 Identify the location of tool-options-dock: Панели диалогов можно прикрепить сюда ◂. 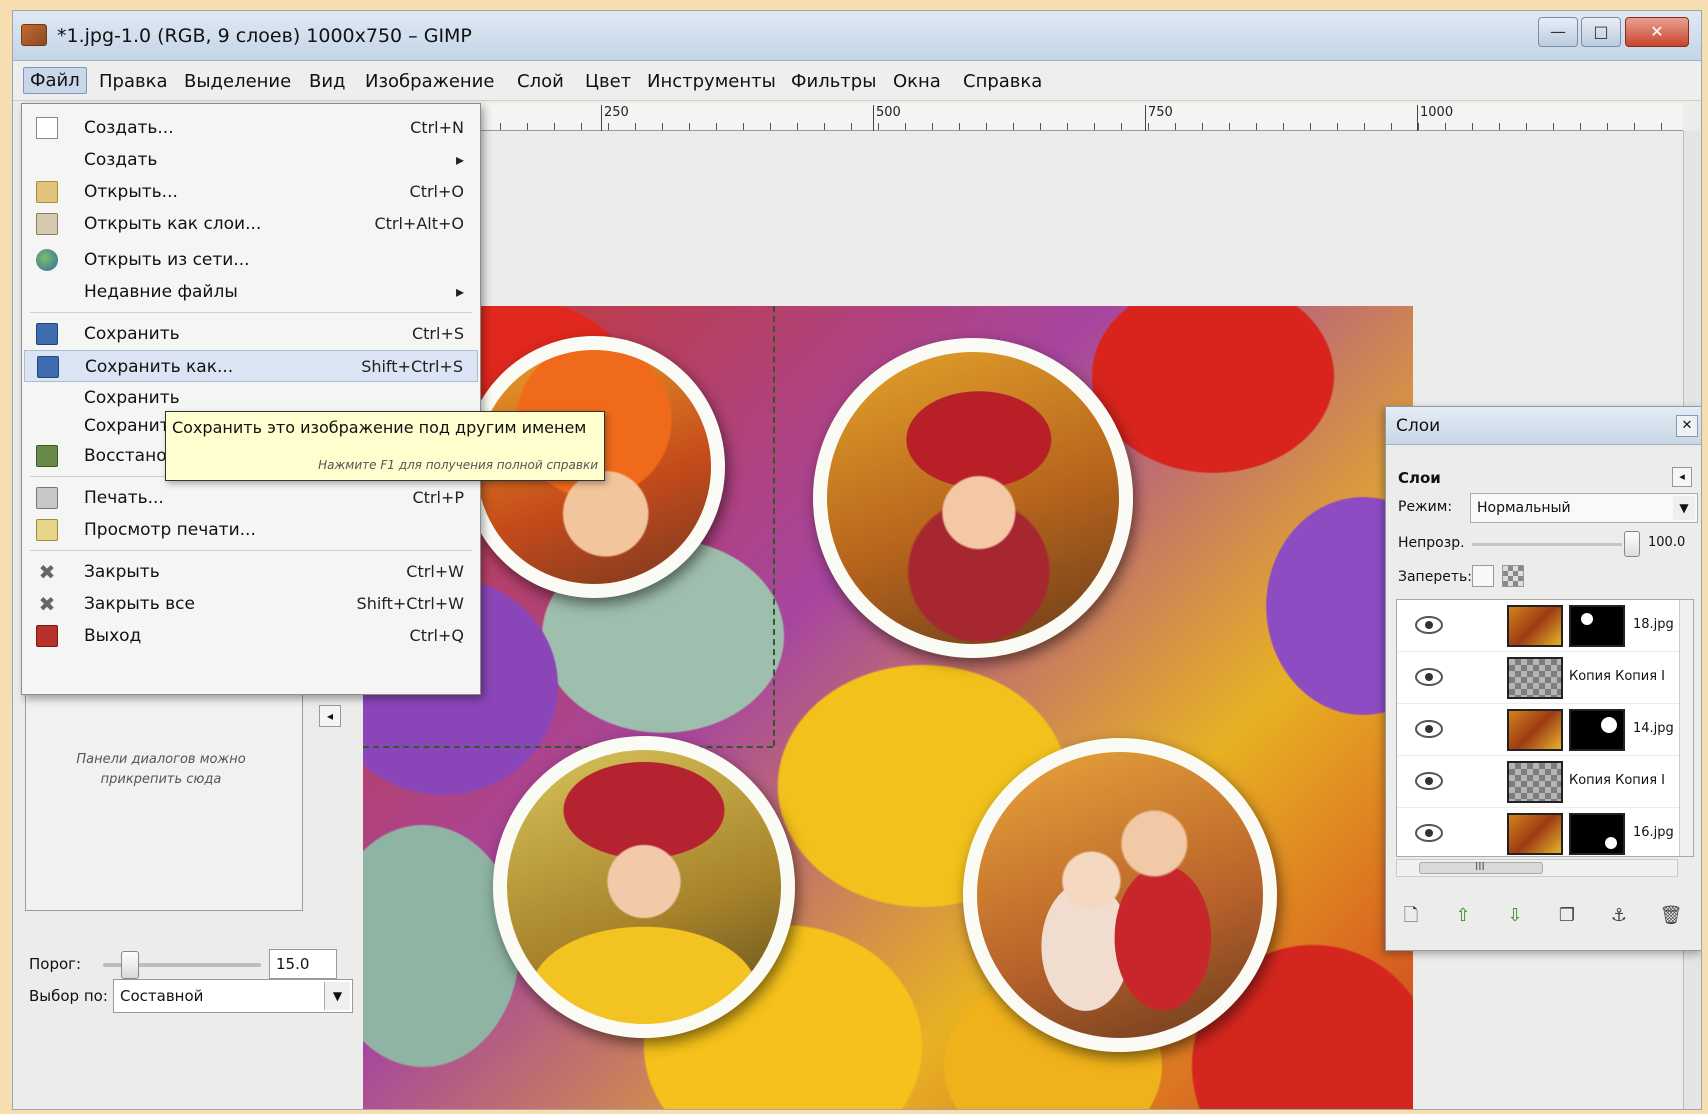
(188, 870).